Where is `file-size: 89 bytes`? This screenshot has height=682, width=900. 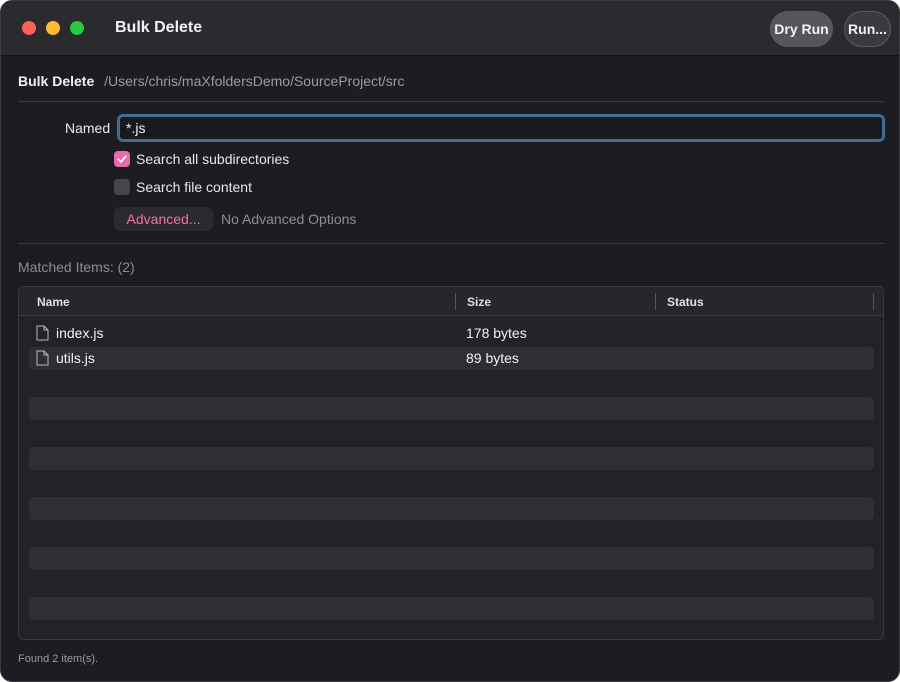 file-size: 89 bytes is located at coordinates (492, 358).